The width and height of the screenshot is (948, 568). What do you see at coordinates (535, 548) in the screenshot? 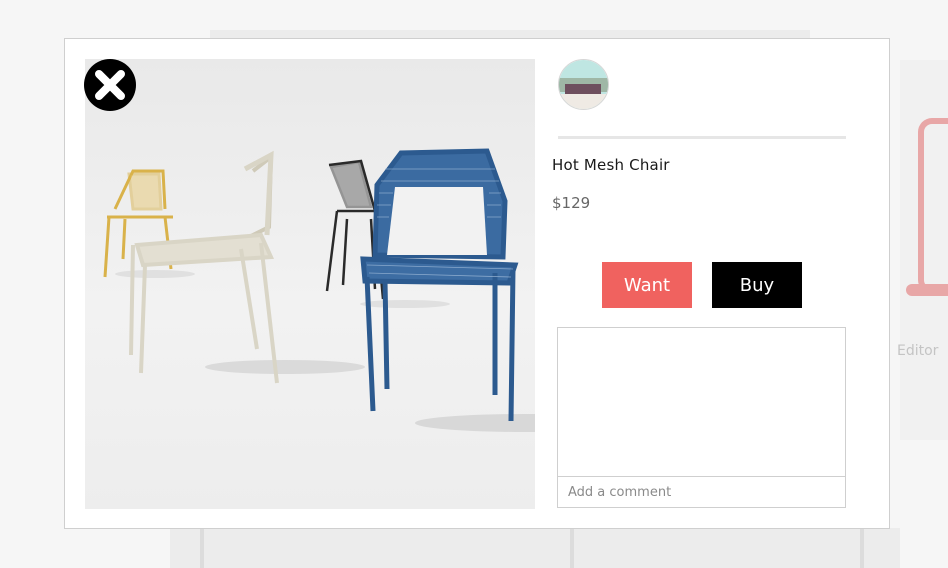
I see `background-bottom` at bounding box center [535, 548].